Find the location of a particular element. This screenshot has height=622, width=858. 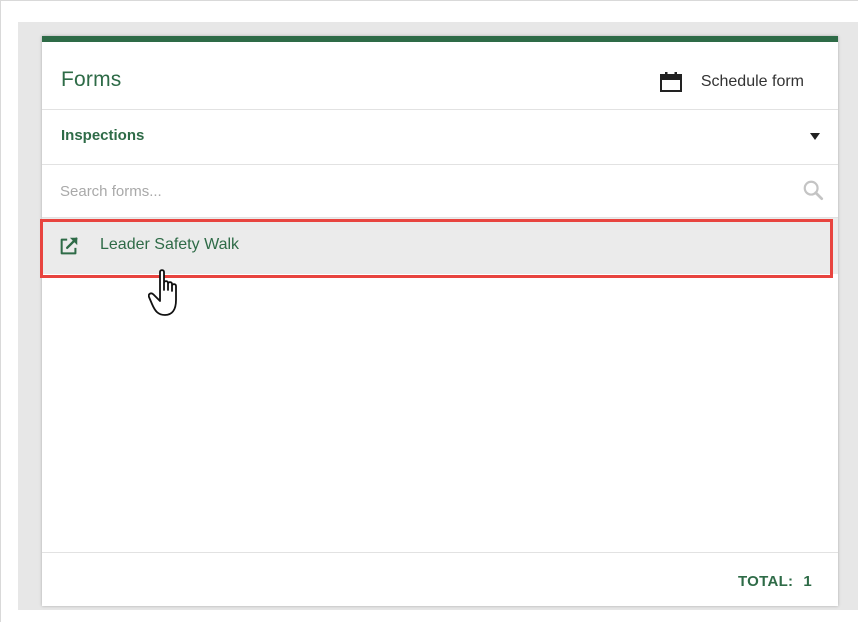

panel-header: Forms Schedule form is located at coordinates (440, 76).